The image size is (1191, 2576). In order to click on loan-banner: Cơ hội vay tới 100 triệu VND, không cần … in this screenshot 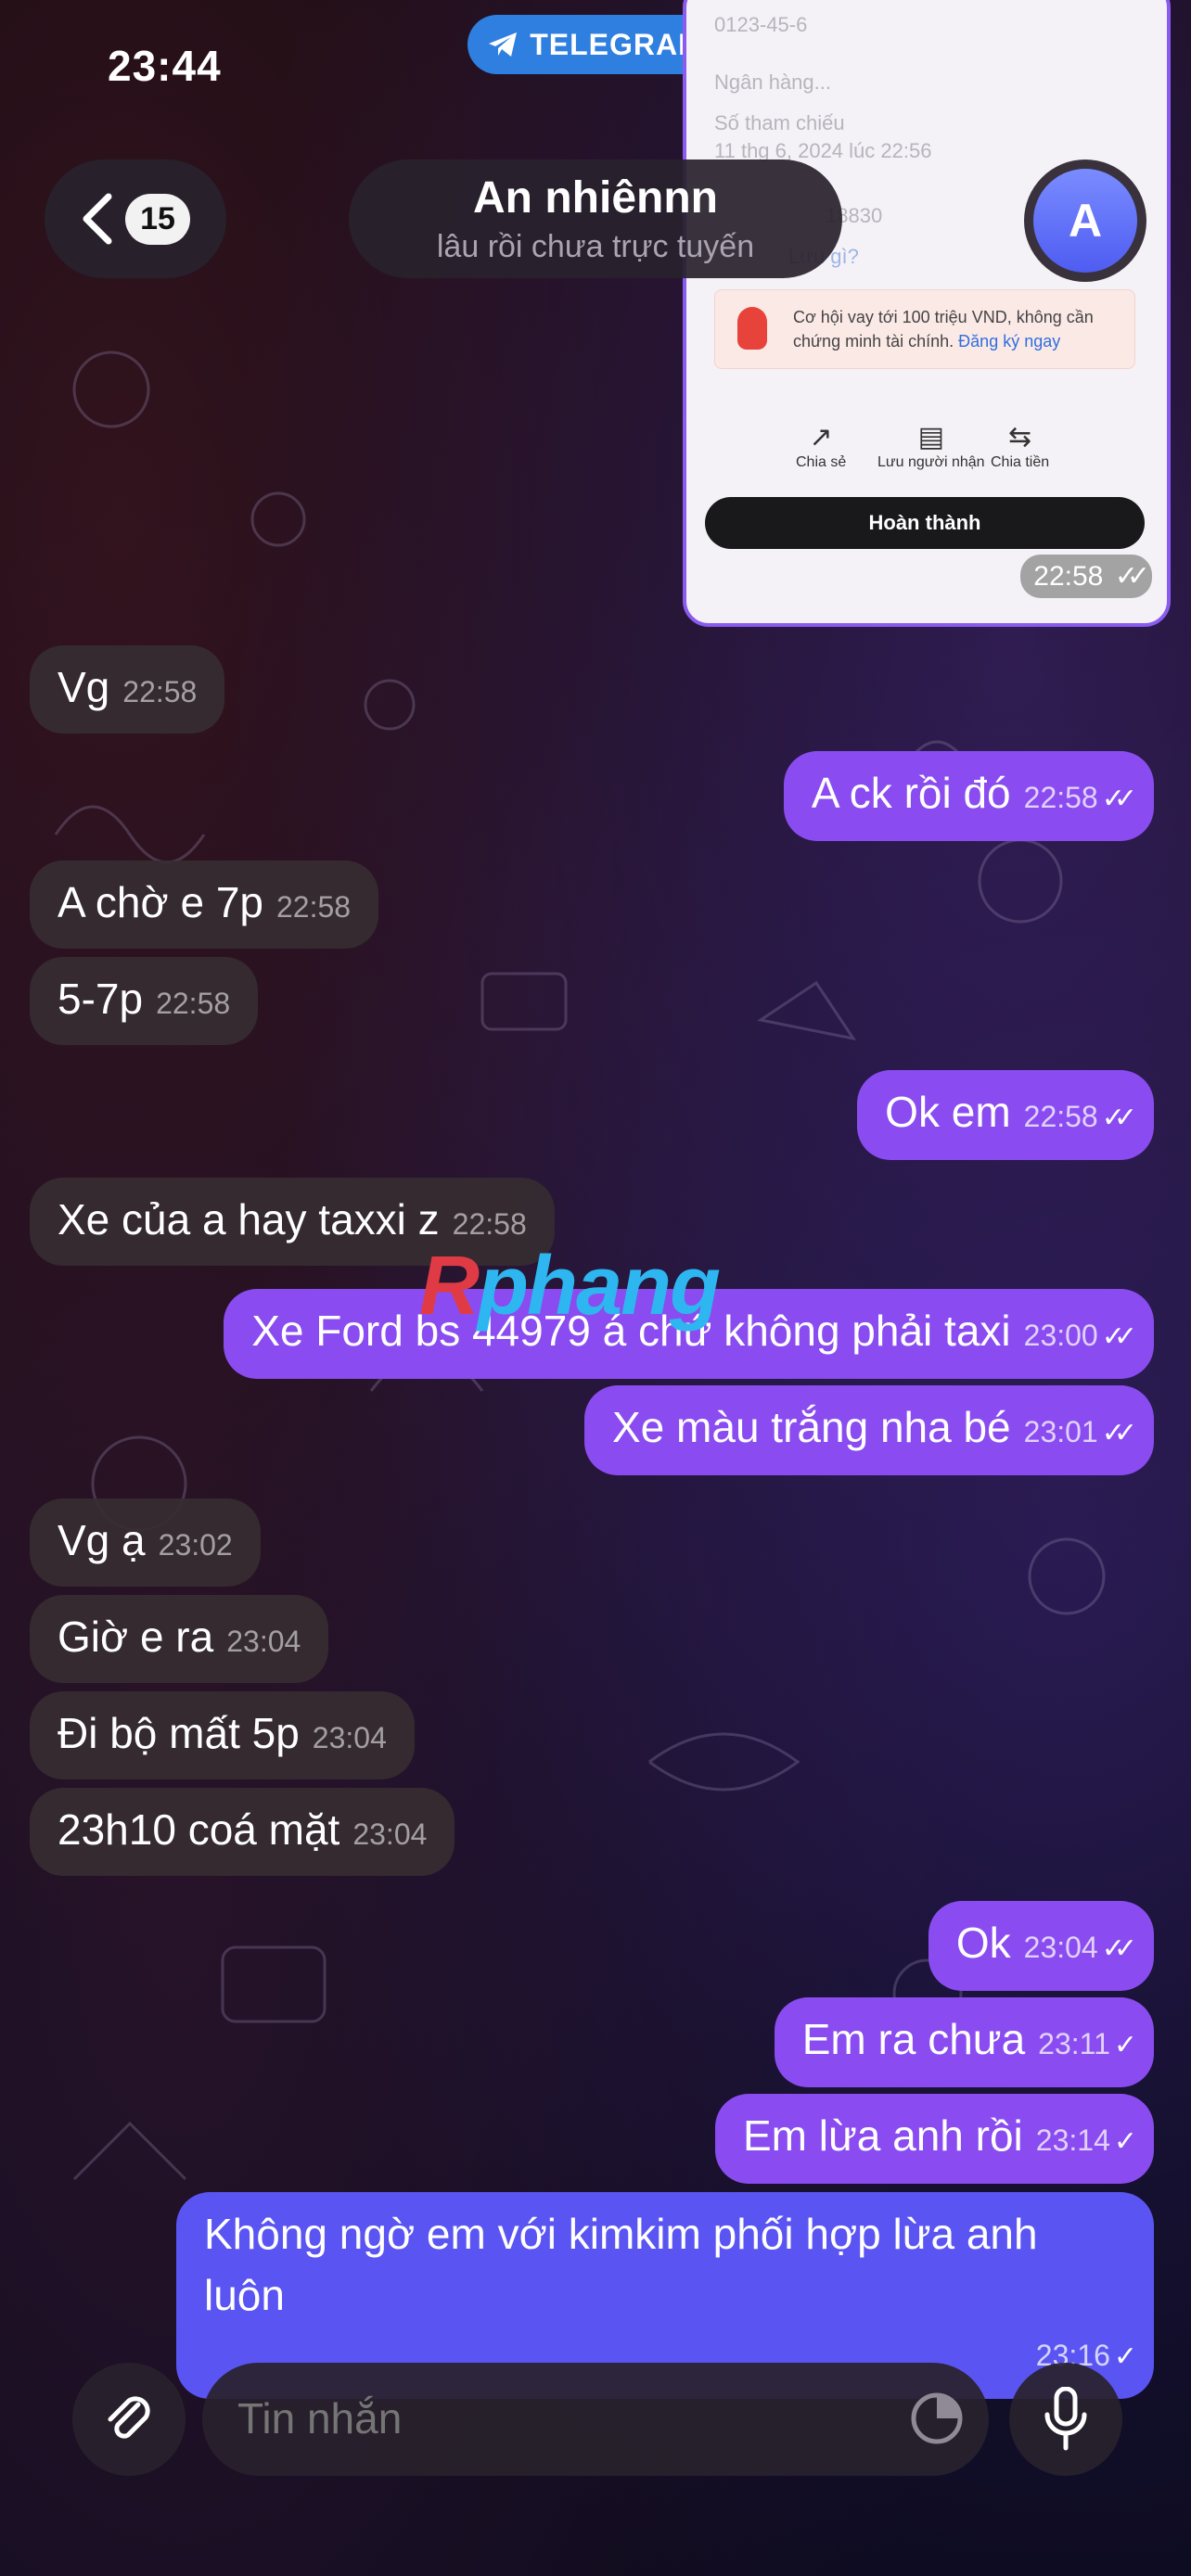, I will do `click(924, 329)`.